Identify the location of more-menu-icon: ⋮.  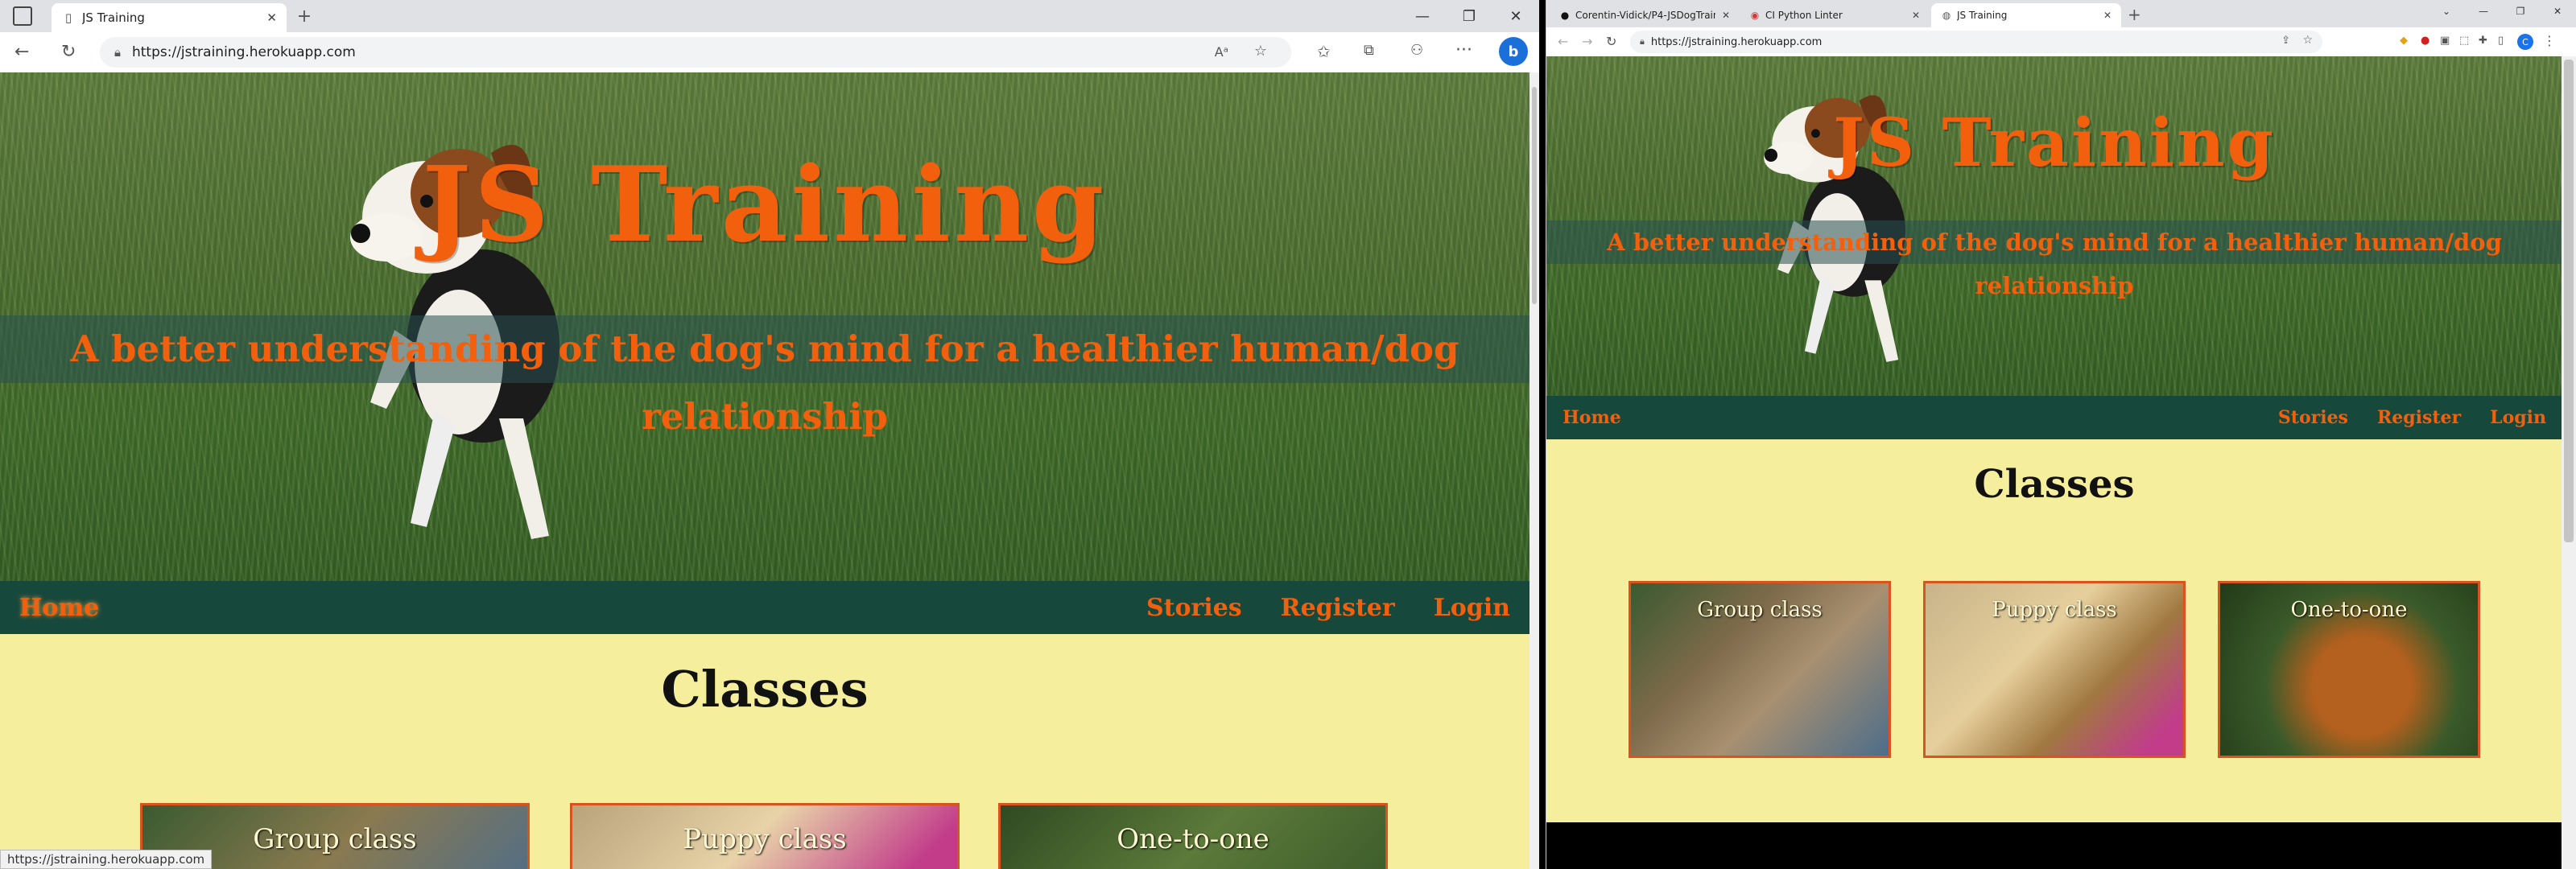
(2549, 40).